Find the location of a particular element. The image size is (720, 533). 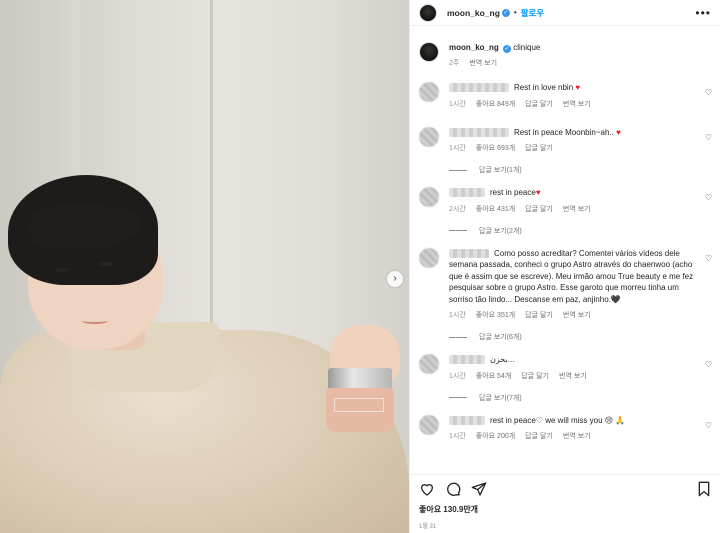

bookmark-icon is located at coordinates (704, 489).